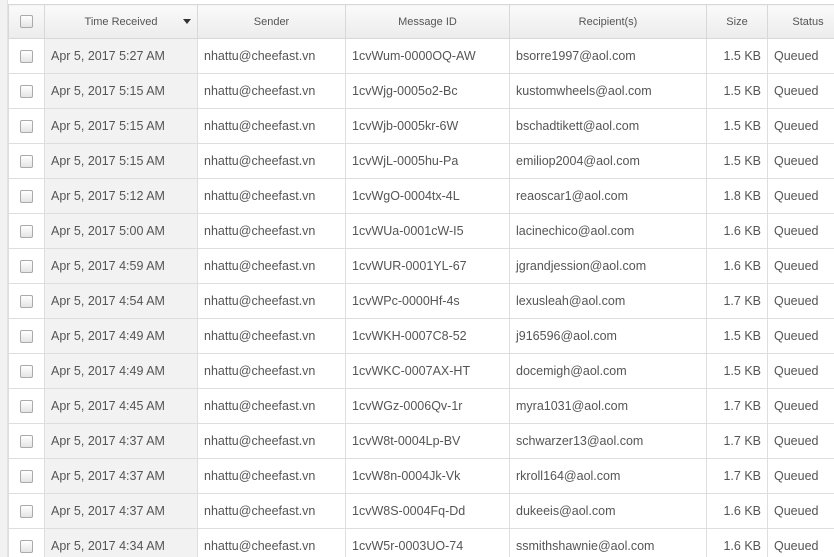  What do you see at coordinates (608, 91) in the screenshot?
I see `cell-recipient: kustomwheels@aol.com` at bounding box center [608, 91].